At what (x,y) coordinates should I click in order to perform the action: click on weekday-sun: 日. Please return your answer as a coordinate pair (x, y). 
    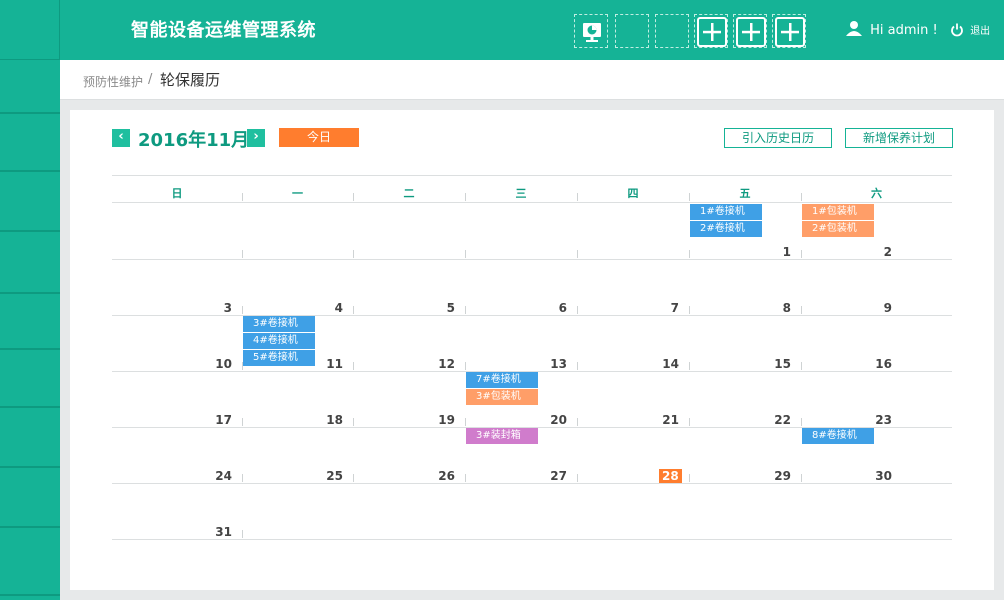
    Looking at the image, I should click on (177, 193).